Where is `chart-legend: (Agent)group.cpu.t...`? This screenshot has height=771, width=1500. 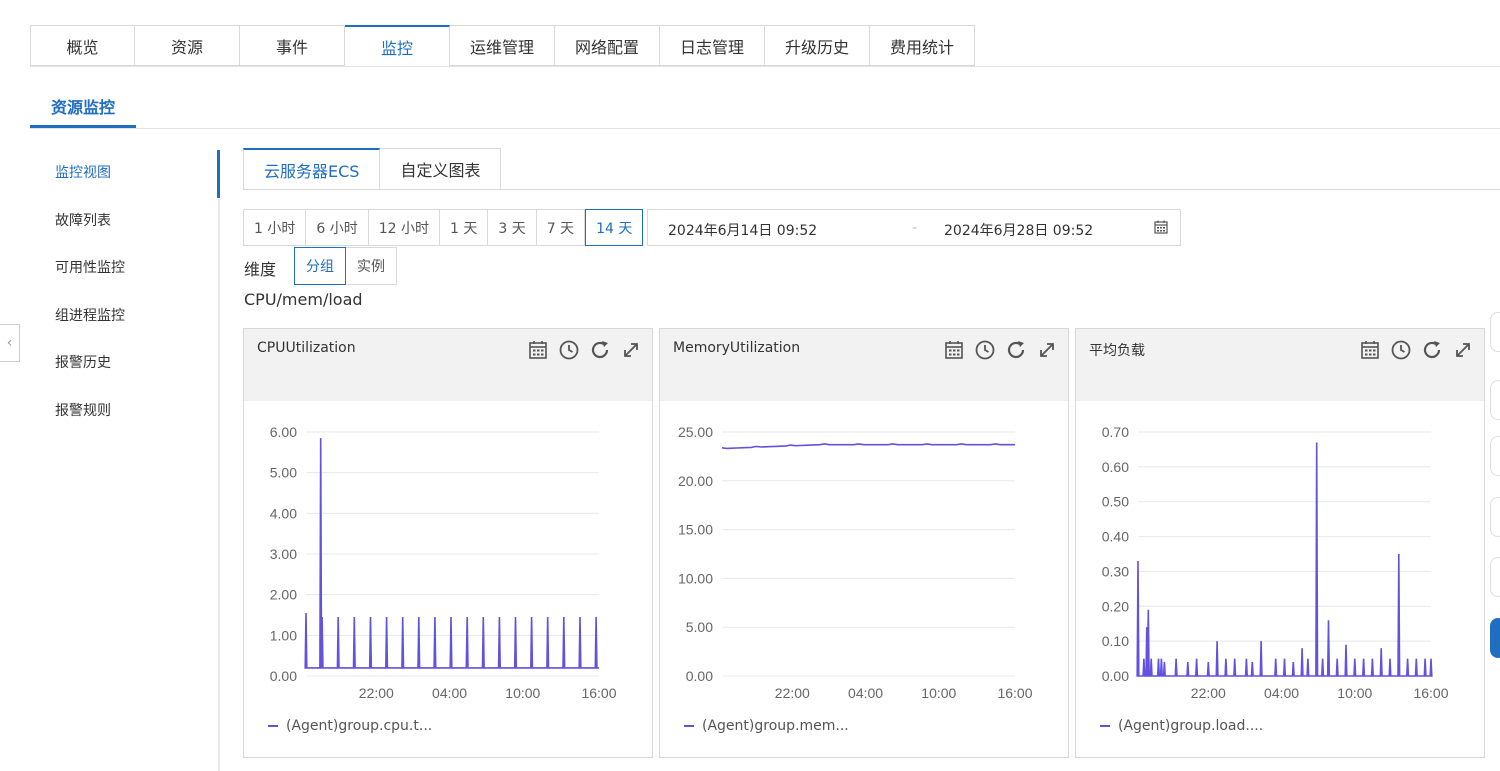
chart-legend: (Agent)group.cpu.t... is located at coordinates (350, 726).